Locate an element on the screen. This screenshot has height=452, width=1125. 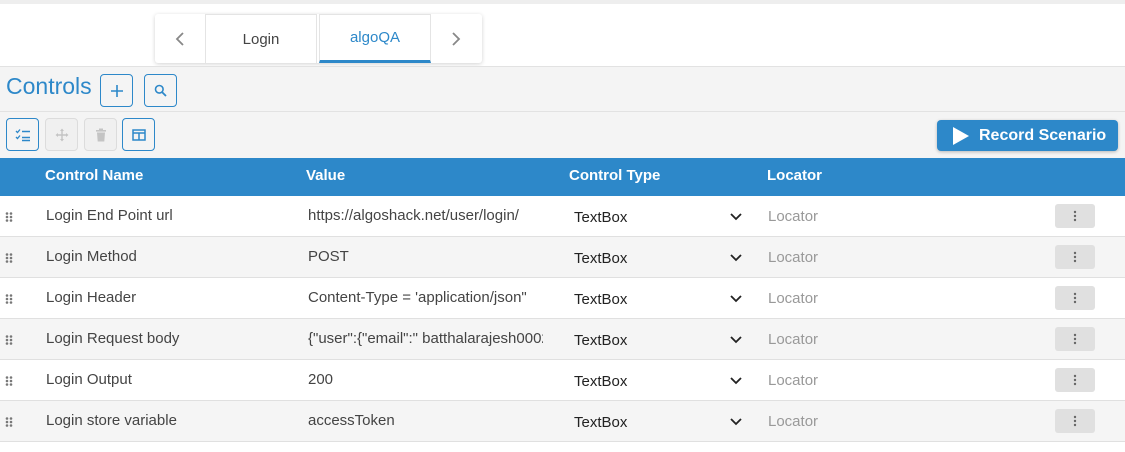
control-value: POST is located at coordinates (425, 256).